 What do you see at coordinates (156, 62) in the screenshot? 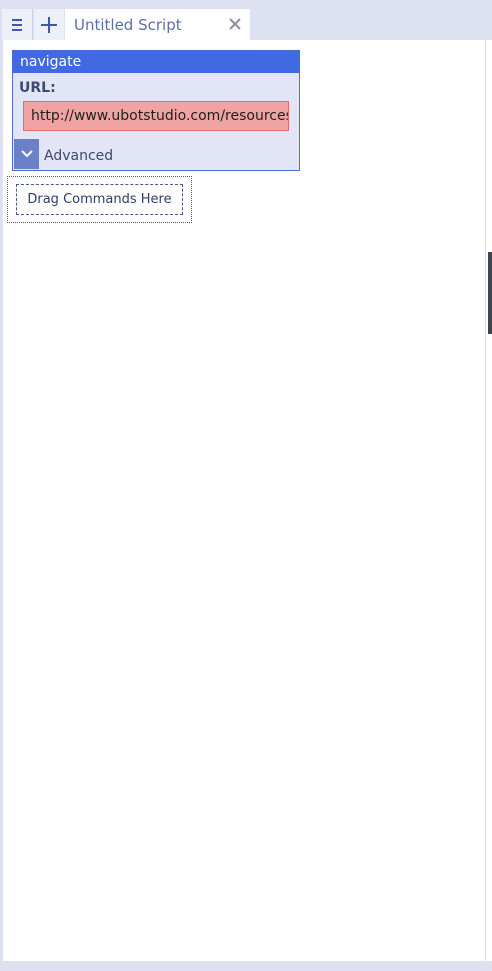
I see `command-title: navigate` at bounding box center [156, 62].